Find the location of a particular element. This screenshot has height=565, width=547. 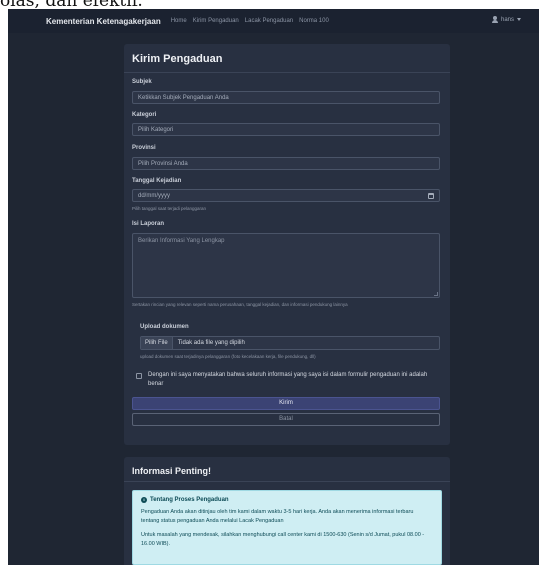

kategori-label: Kategori is located at coordinates (144, 115).